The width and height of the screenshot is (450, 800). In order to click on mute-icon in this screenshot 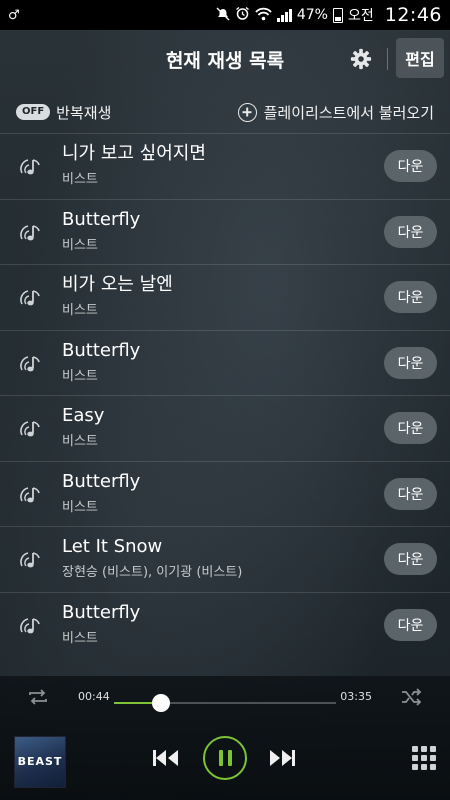, I will do `click(223, 15)`.